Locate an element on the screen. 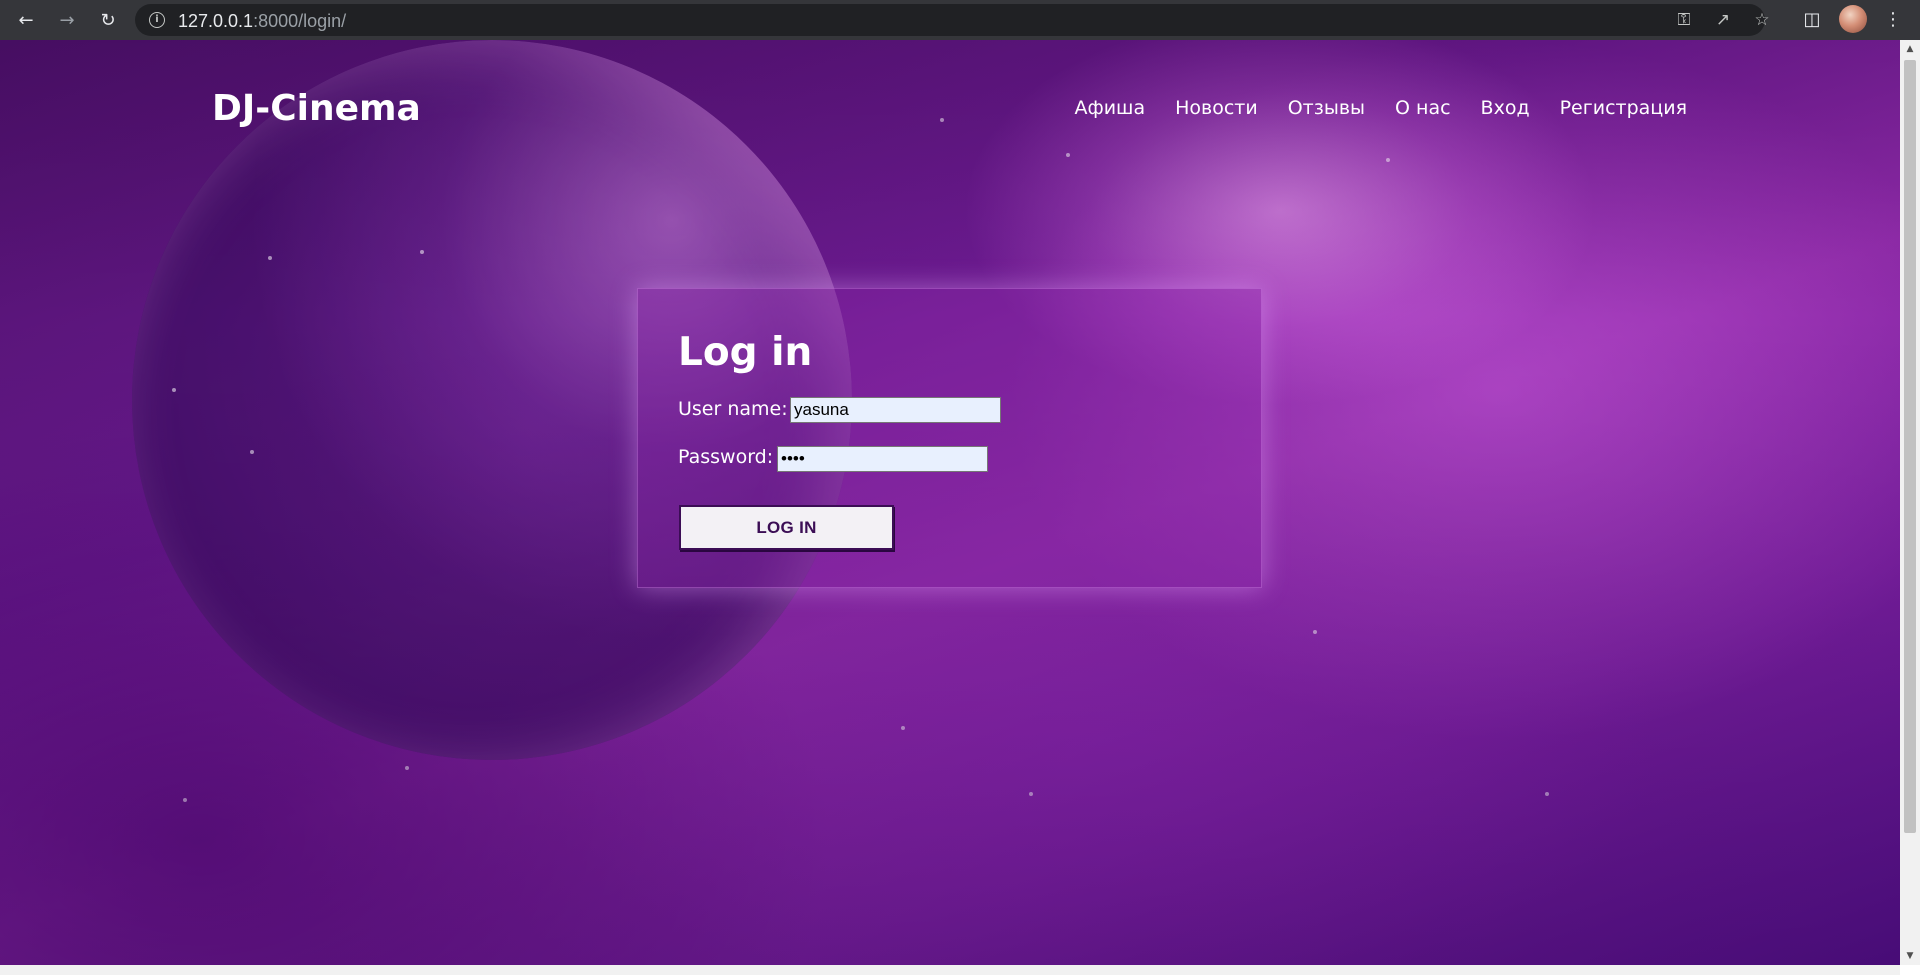 The image size is (1920, 975). nav-item-reviews: Отзывы is located at coordinates (1326, 108).